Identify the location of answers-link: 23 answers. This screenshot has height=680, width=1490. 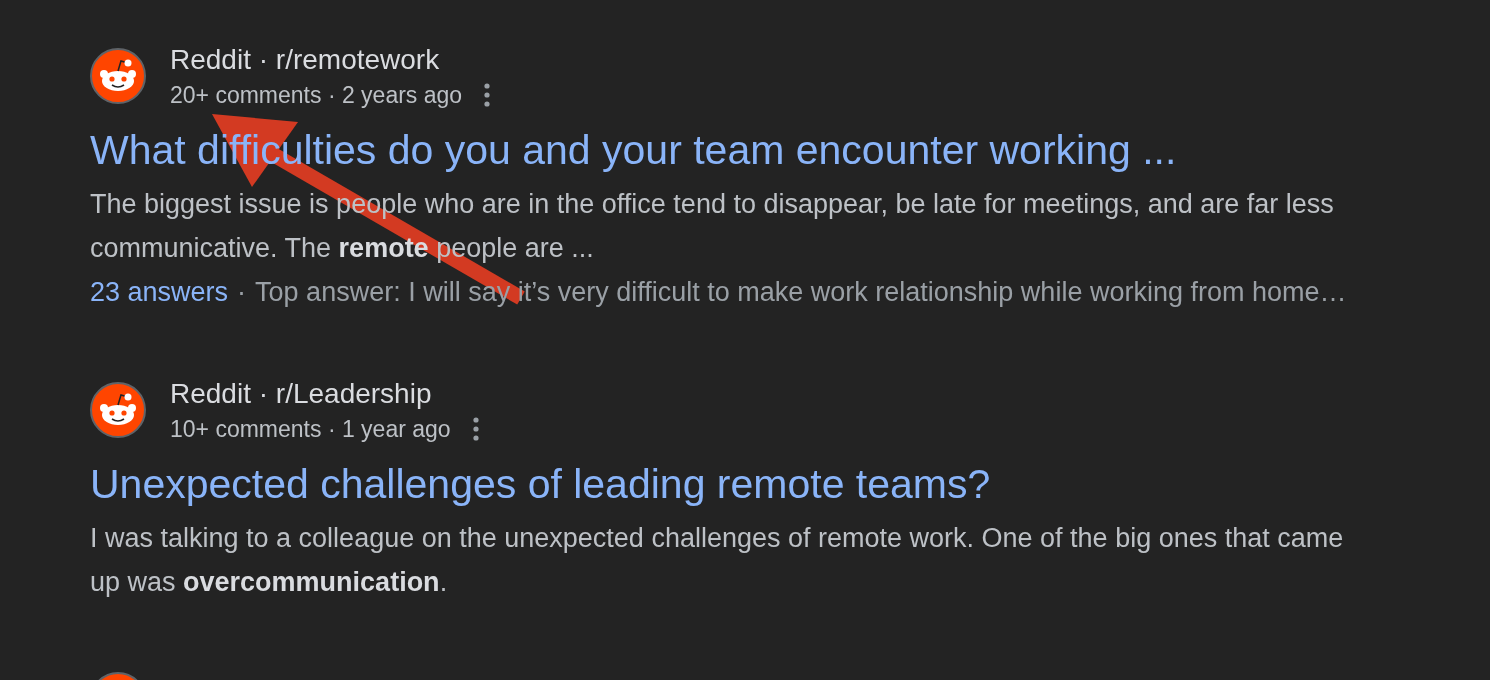
(159, 292).